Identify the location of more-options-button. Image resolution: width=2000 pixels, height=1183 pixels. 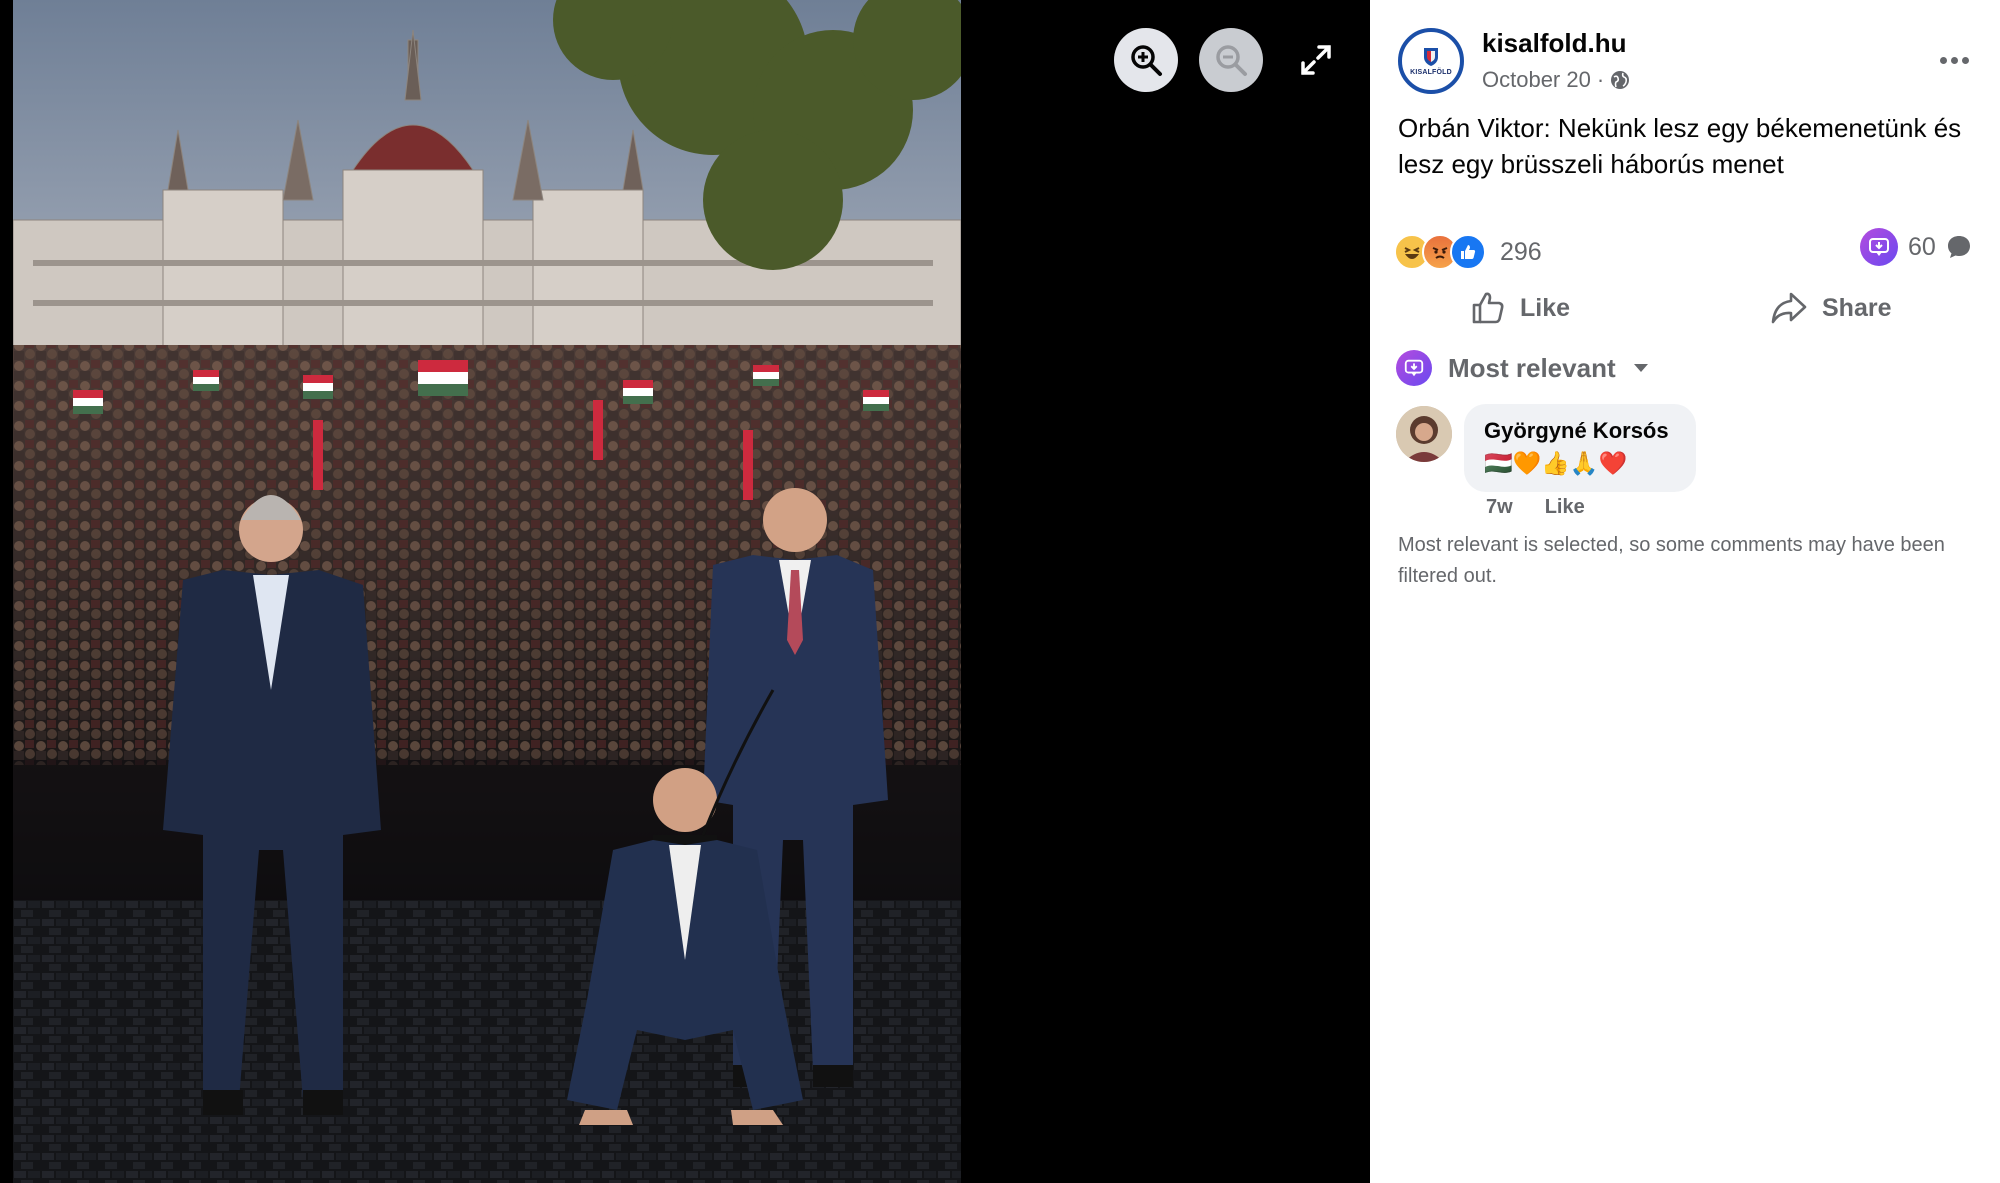
(1954, 60).